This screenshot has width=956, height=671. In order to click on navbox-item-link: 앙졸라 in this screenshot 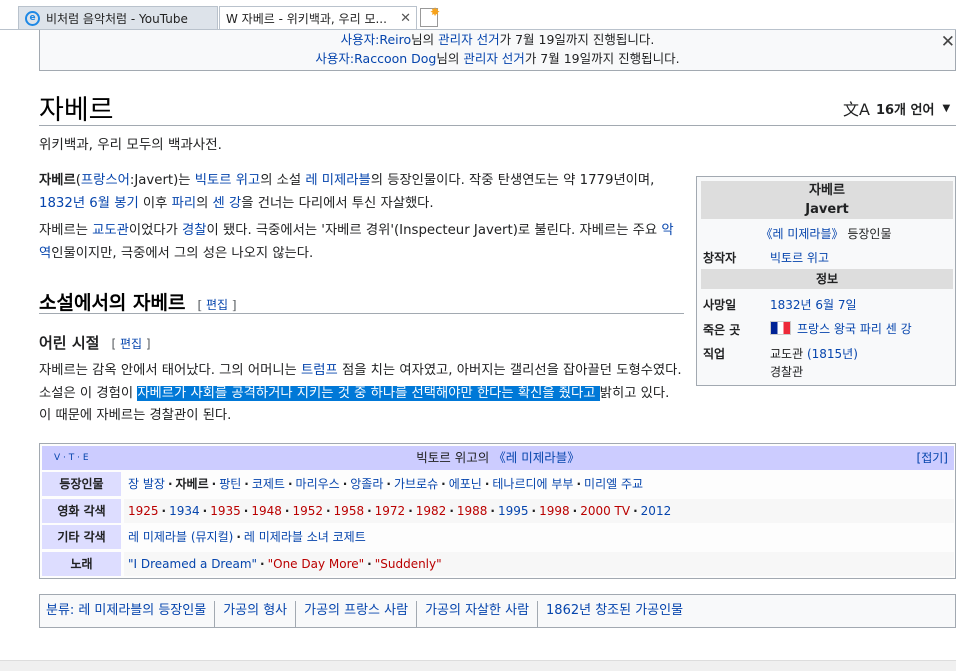, I will do `click(366, 484)`.